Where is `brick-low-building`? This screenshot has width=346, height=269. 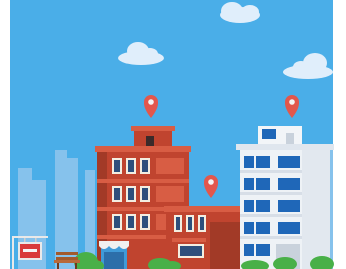
brick-low-building is located at coordinates (204, 237).